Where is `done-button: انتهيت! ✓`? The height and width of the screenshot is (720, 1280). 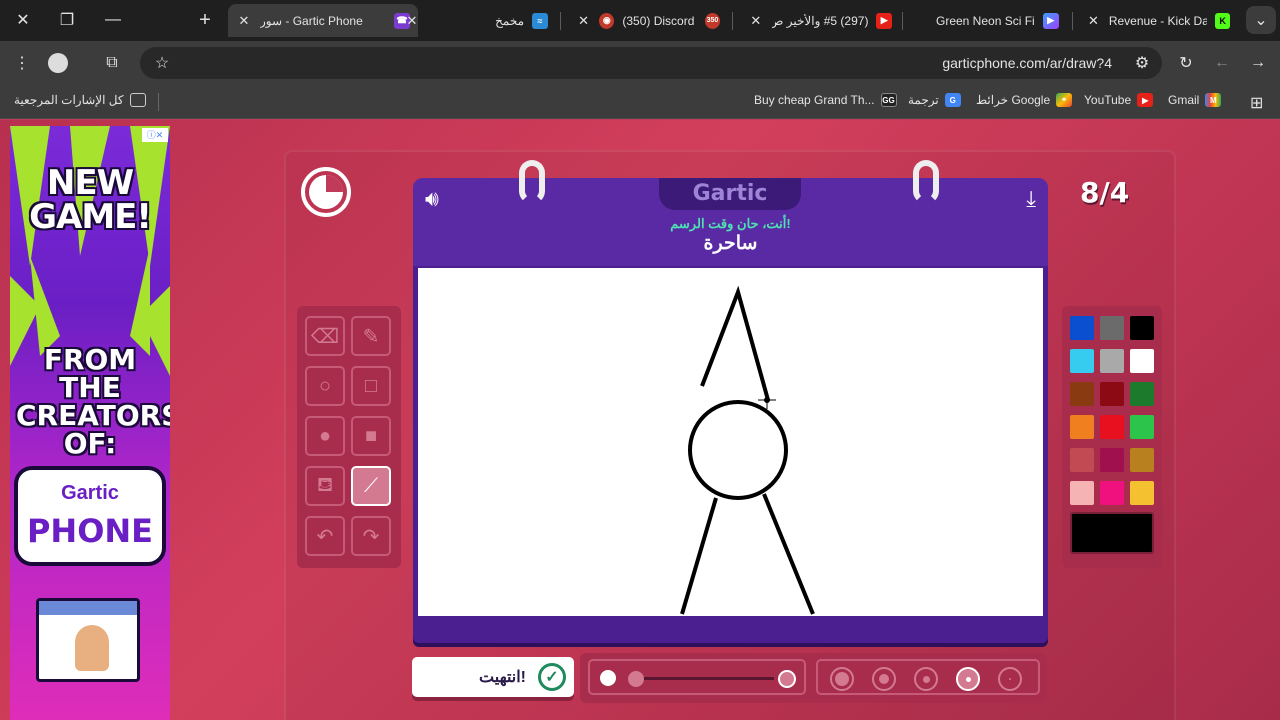 done-button: انتهيت! ✓ is located at coordinates (493, 677).